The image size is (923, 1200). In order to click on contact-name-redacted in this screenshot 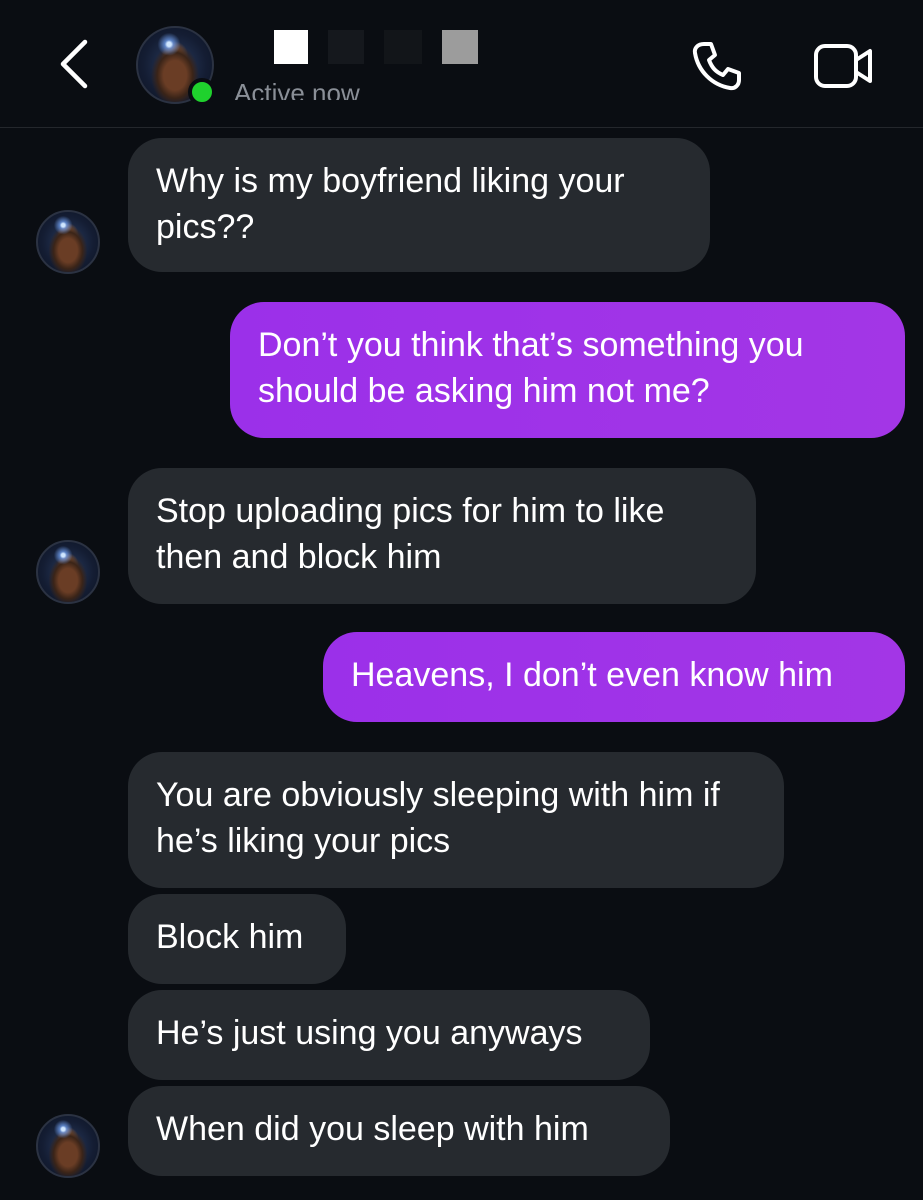, I will do `click(357, 47)`.